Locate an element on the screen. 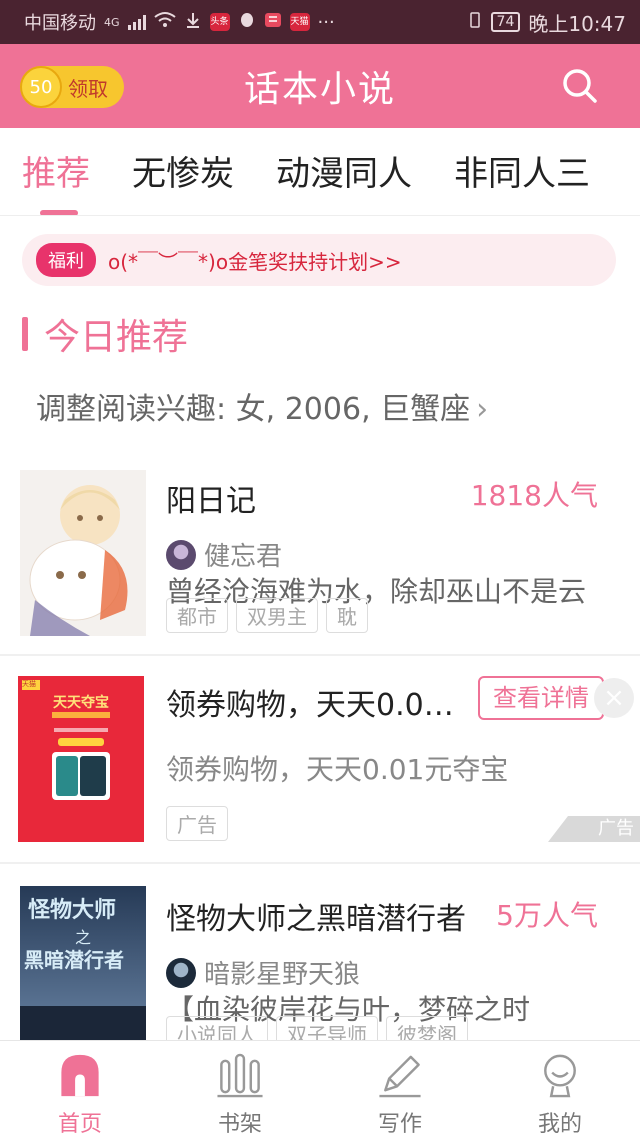 The image size is (640, 1138). view-details-button: 查看详情 is located at coordinates (541, 698).